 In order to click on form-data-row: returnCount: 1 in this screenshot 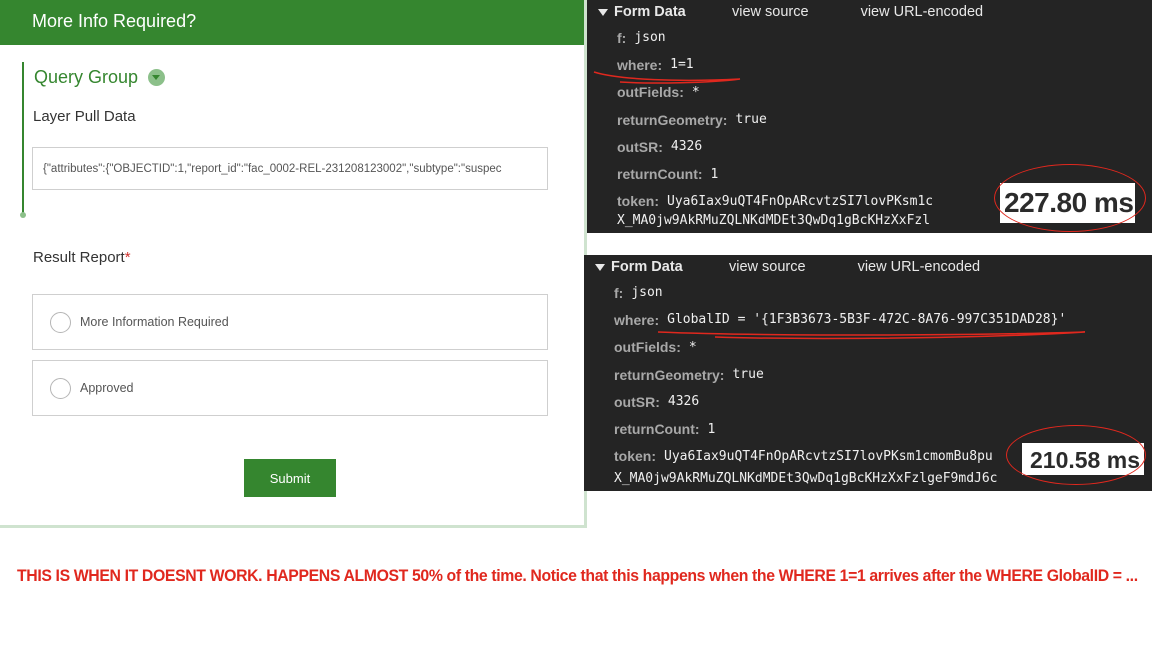, I will do `click(868, 428)`.